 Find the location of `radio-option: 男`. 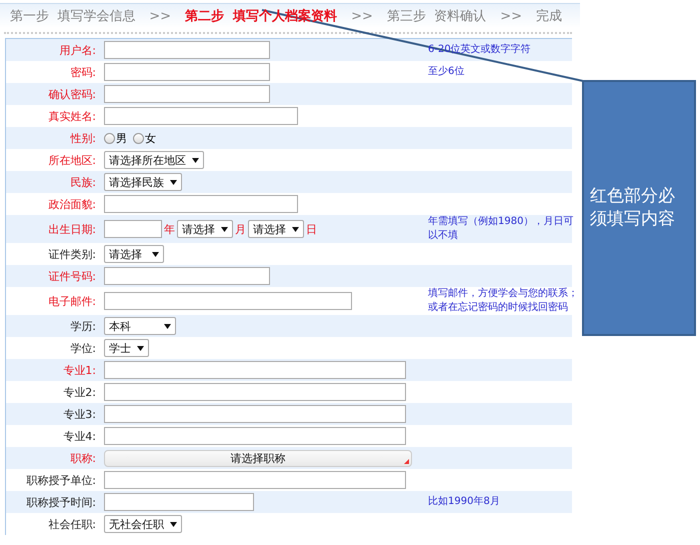

radio-option: 男 is located at coordinates (115, 138).